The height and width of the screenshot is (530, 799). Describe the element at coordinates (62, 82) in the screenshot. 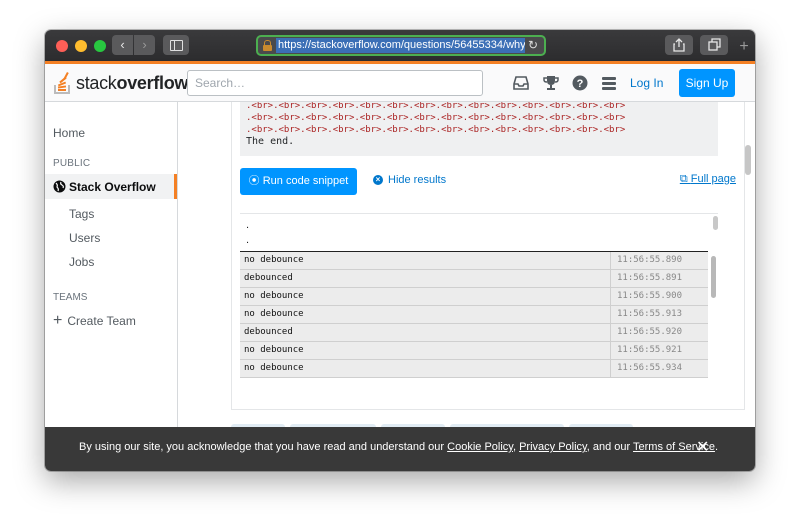

I see `stackoverflow-logo-icon` at that location.